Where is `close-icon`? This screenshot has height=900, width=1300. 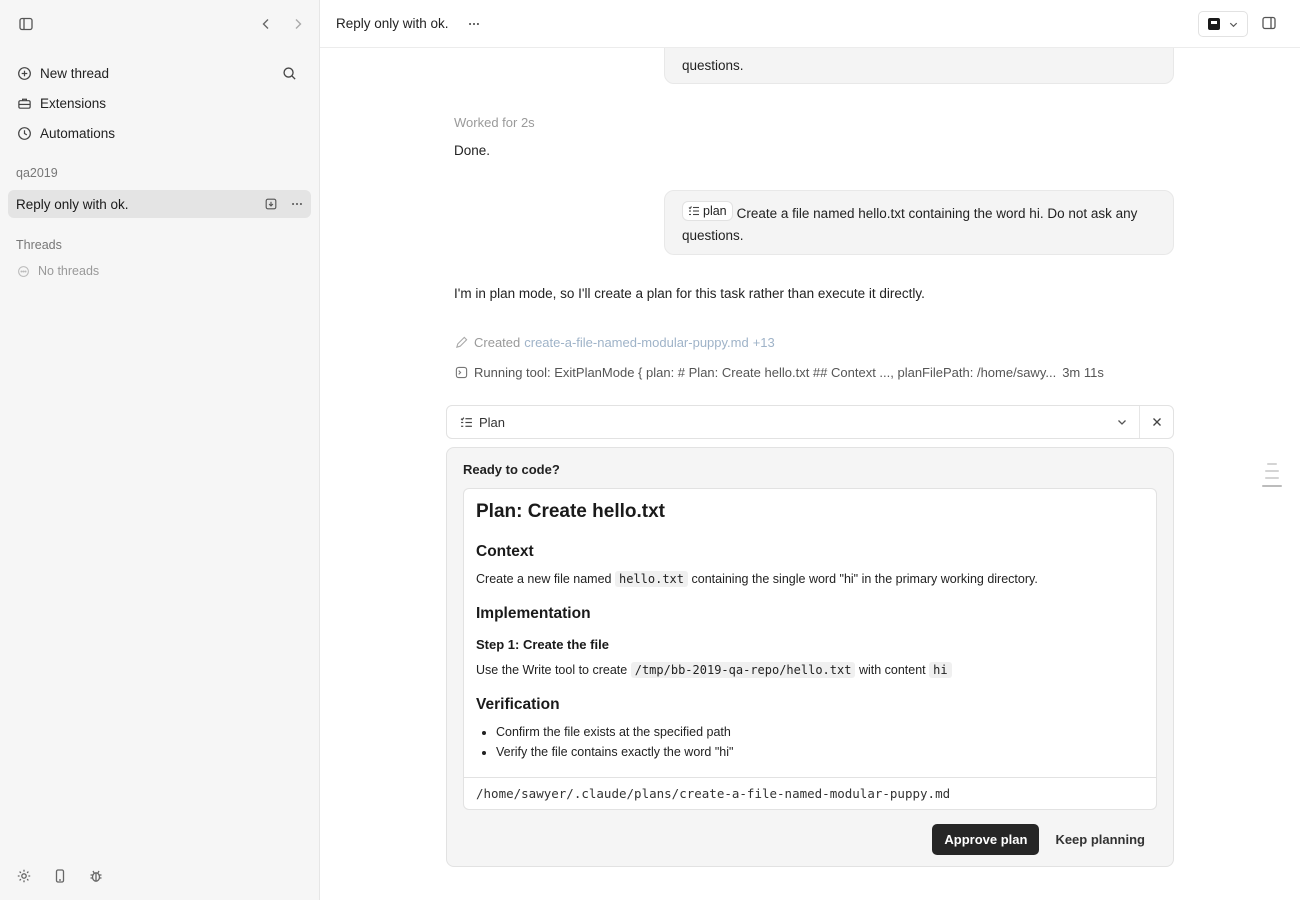 close-icon is located at coordinates (1157, 422).